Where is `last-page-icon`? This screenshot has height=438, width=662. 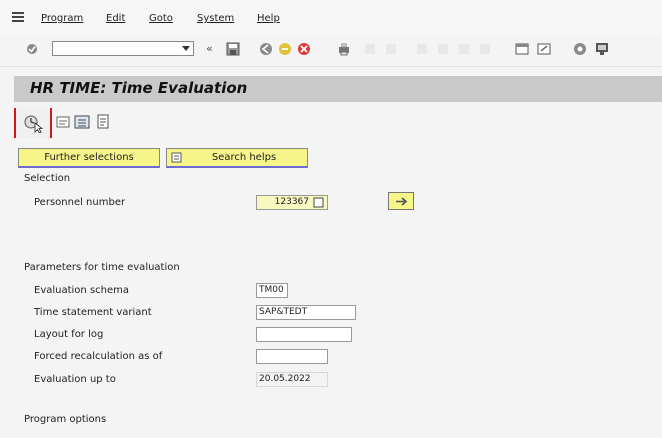
last-page-icon is located at coordinates (485, 49).